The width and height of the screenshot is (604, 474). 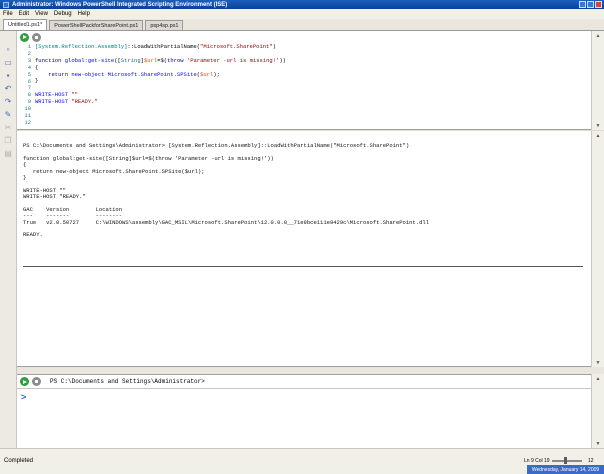 I want to click on command-separator, so click(x=304, y=388).